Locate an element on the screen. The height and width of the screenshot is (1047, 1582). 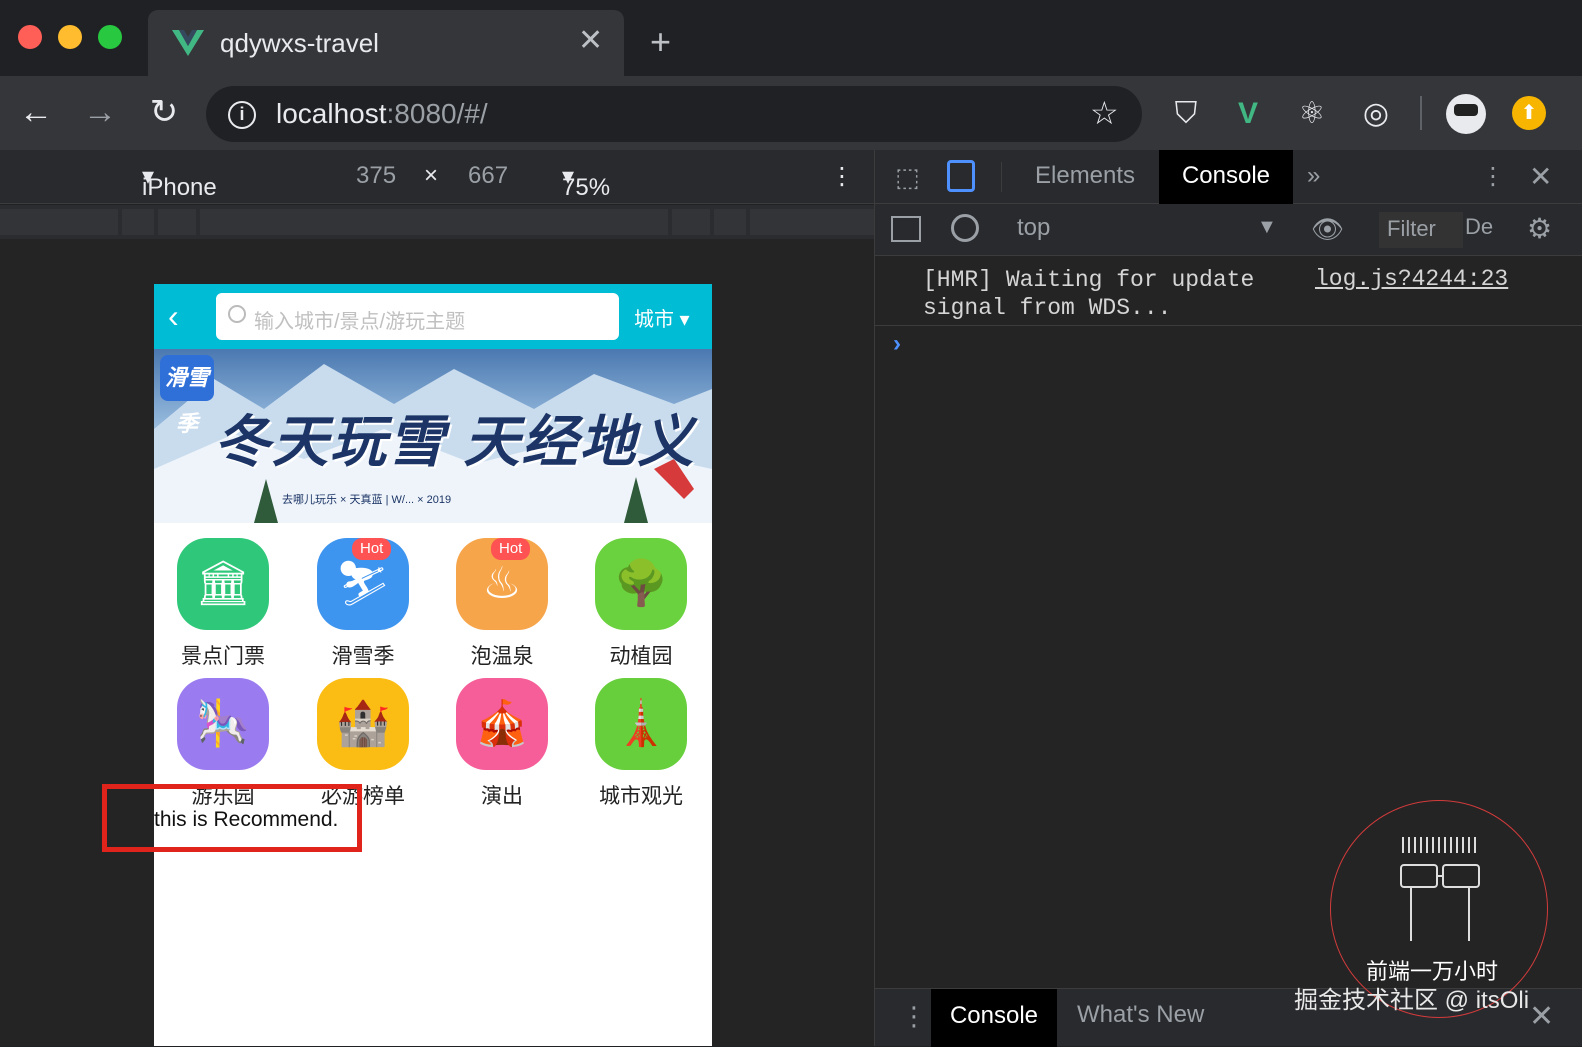
sidebar-toggle-icon is located at coordinates (906, 229).